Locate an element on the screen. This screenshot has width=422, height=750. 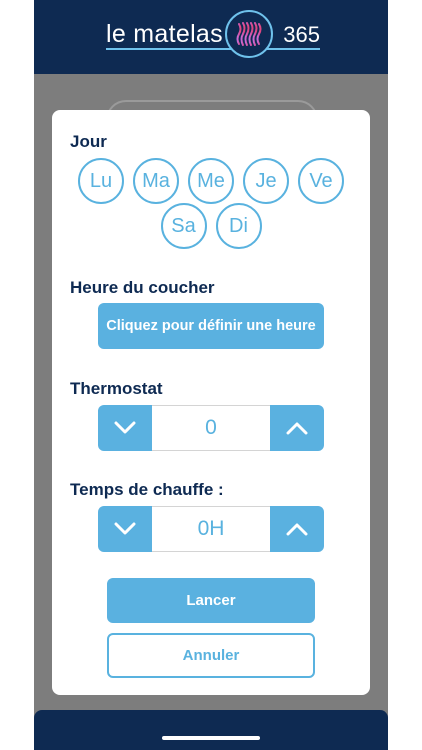
home-indicator is located at coordinates (211, 738).